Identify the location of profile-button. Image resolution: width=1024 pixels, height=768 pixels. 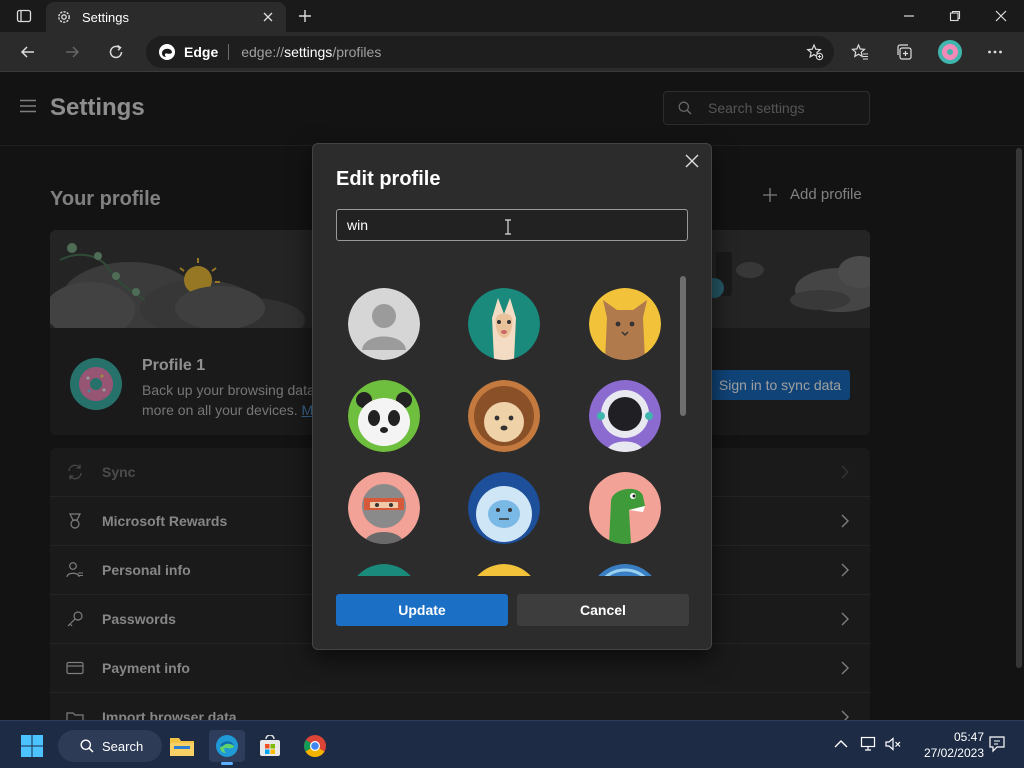
(950, 52).